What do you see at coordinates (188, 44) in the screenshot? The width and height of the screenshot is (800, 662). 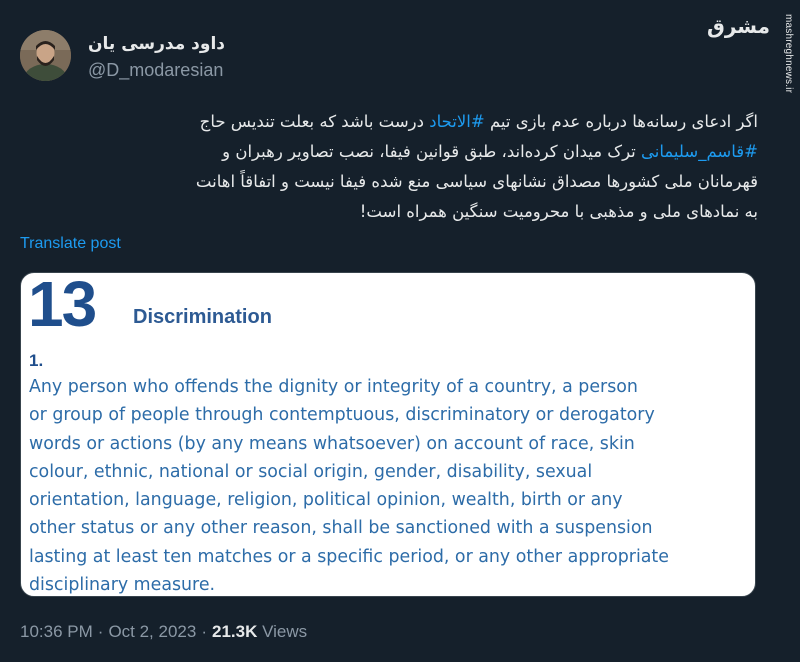 I see `author-display-name: داود مدرسی یان` at bounding box center [188, 44].